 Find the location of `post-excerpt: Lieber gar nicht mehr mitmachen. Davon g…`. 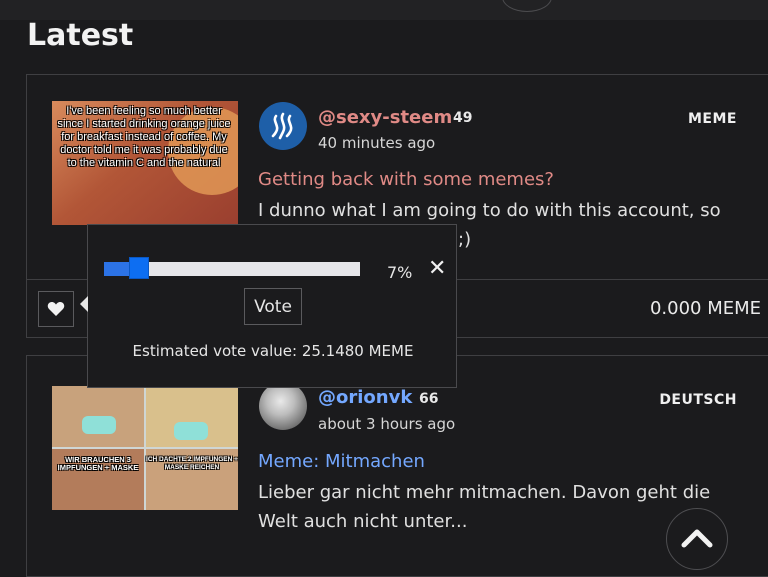

post-excerpt: Lieber gar nicht mehr mitmachen. Davon g… is located at coordinates (484, 507).